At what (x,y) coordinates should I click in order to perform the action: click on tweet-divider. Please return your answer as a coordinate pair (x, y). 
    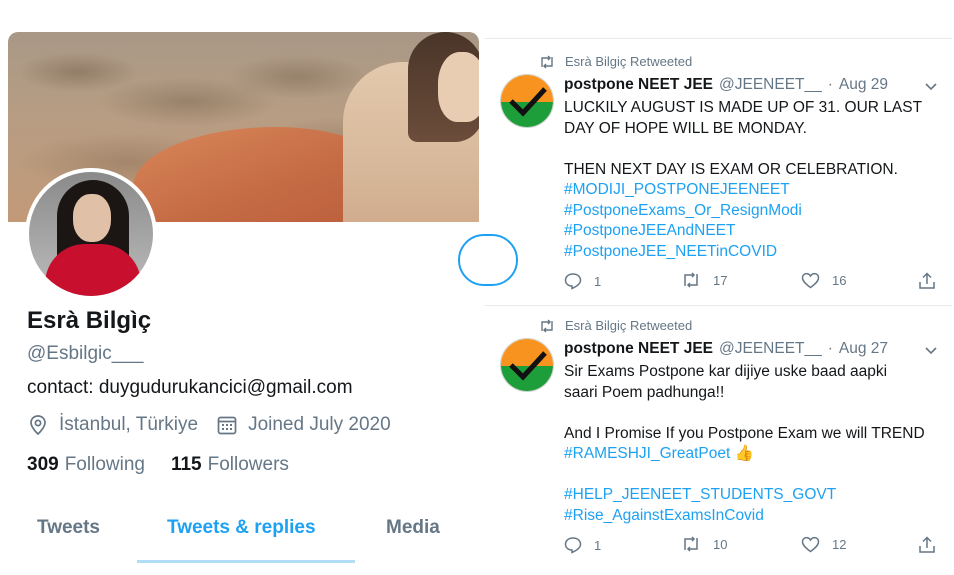
    Looking at the image, I should click on (718, 305).